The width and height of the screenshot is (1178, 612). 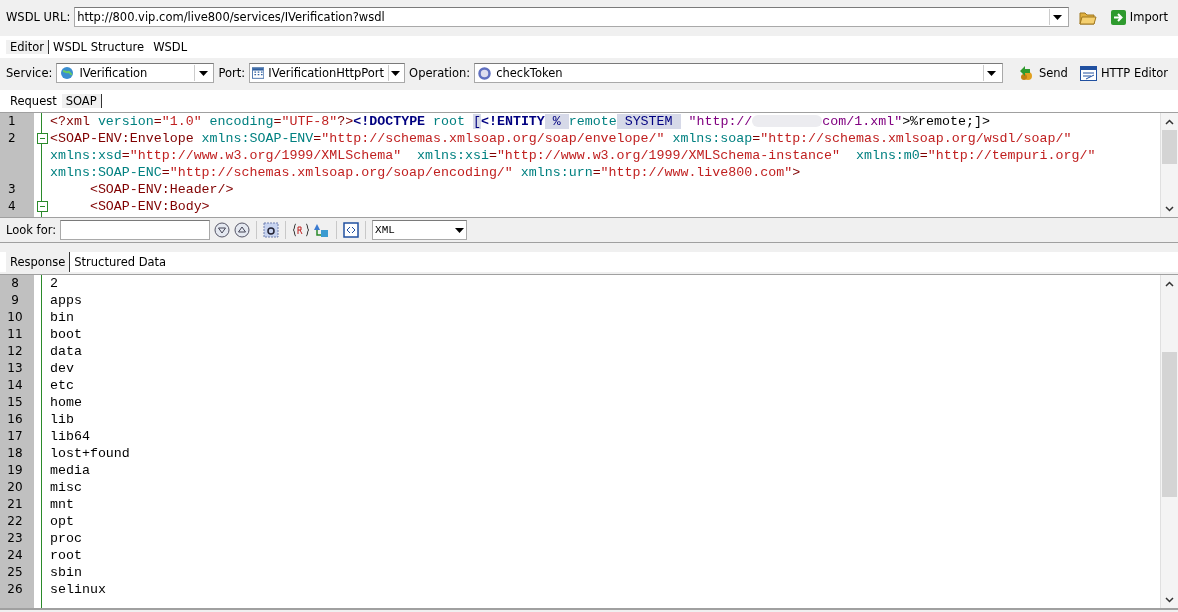 What do you see at coordinates (15, 317) in the screenshot?
I see `line-number: 10` at bounding box center [15, 317].